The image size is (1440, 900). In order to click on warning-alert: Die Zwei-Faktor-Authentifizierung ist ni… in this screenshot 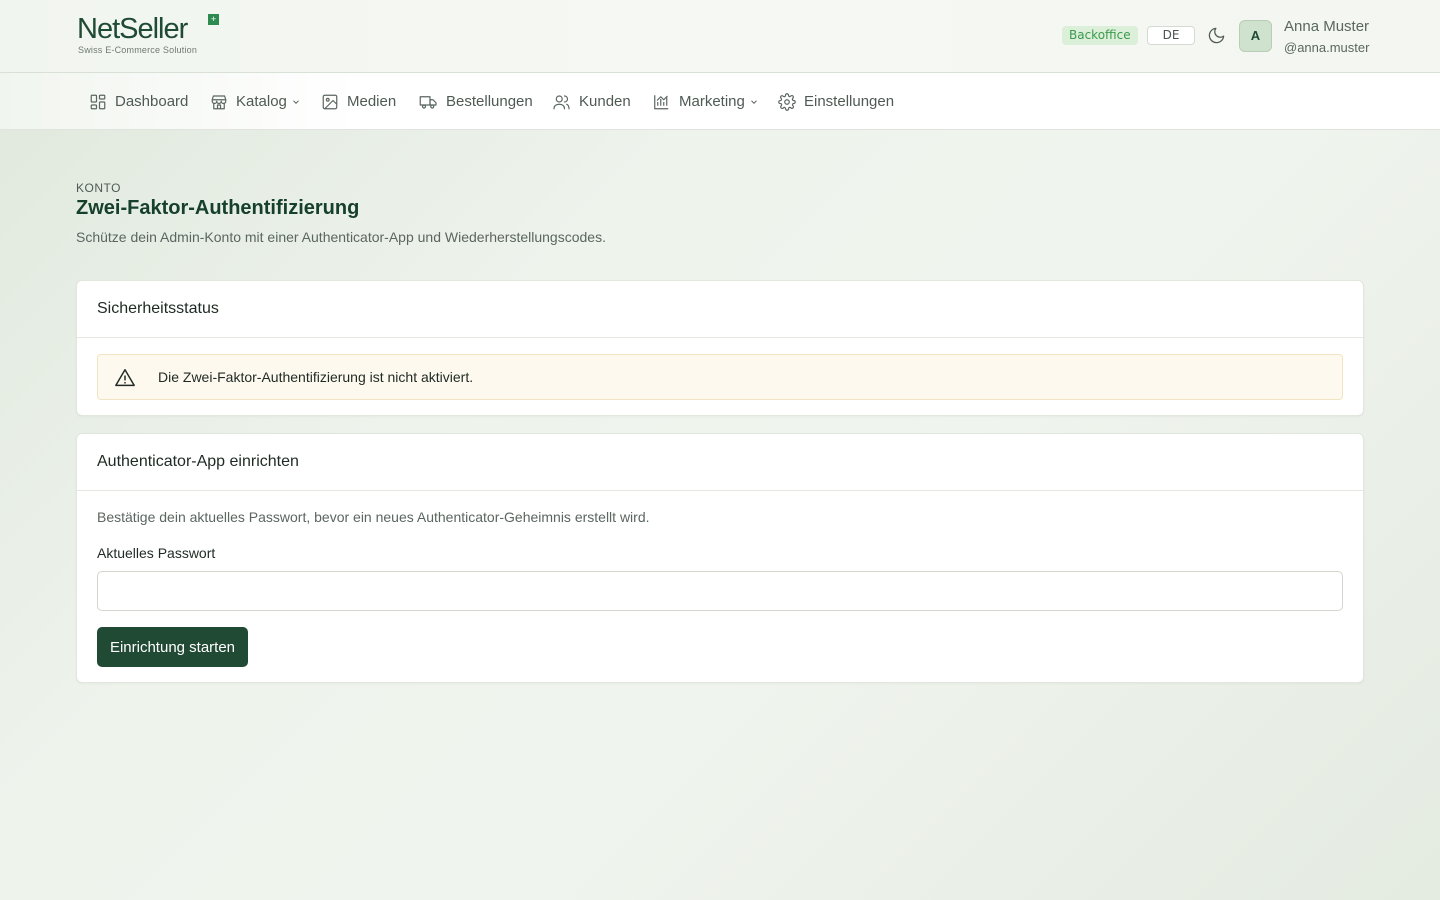, I will do `click(720, 377)`.